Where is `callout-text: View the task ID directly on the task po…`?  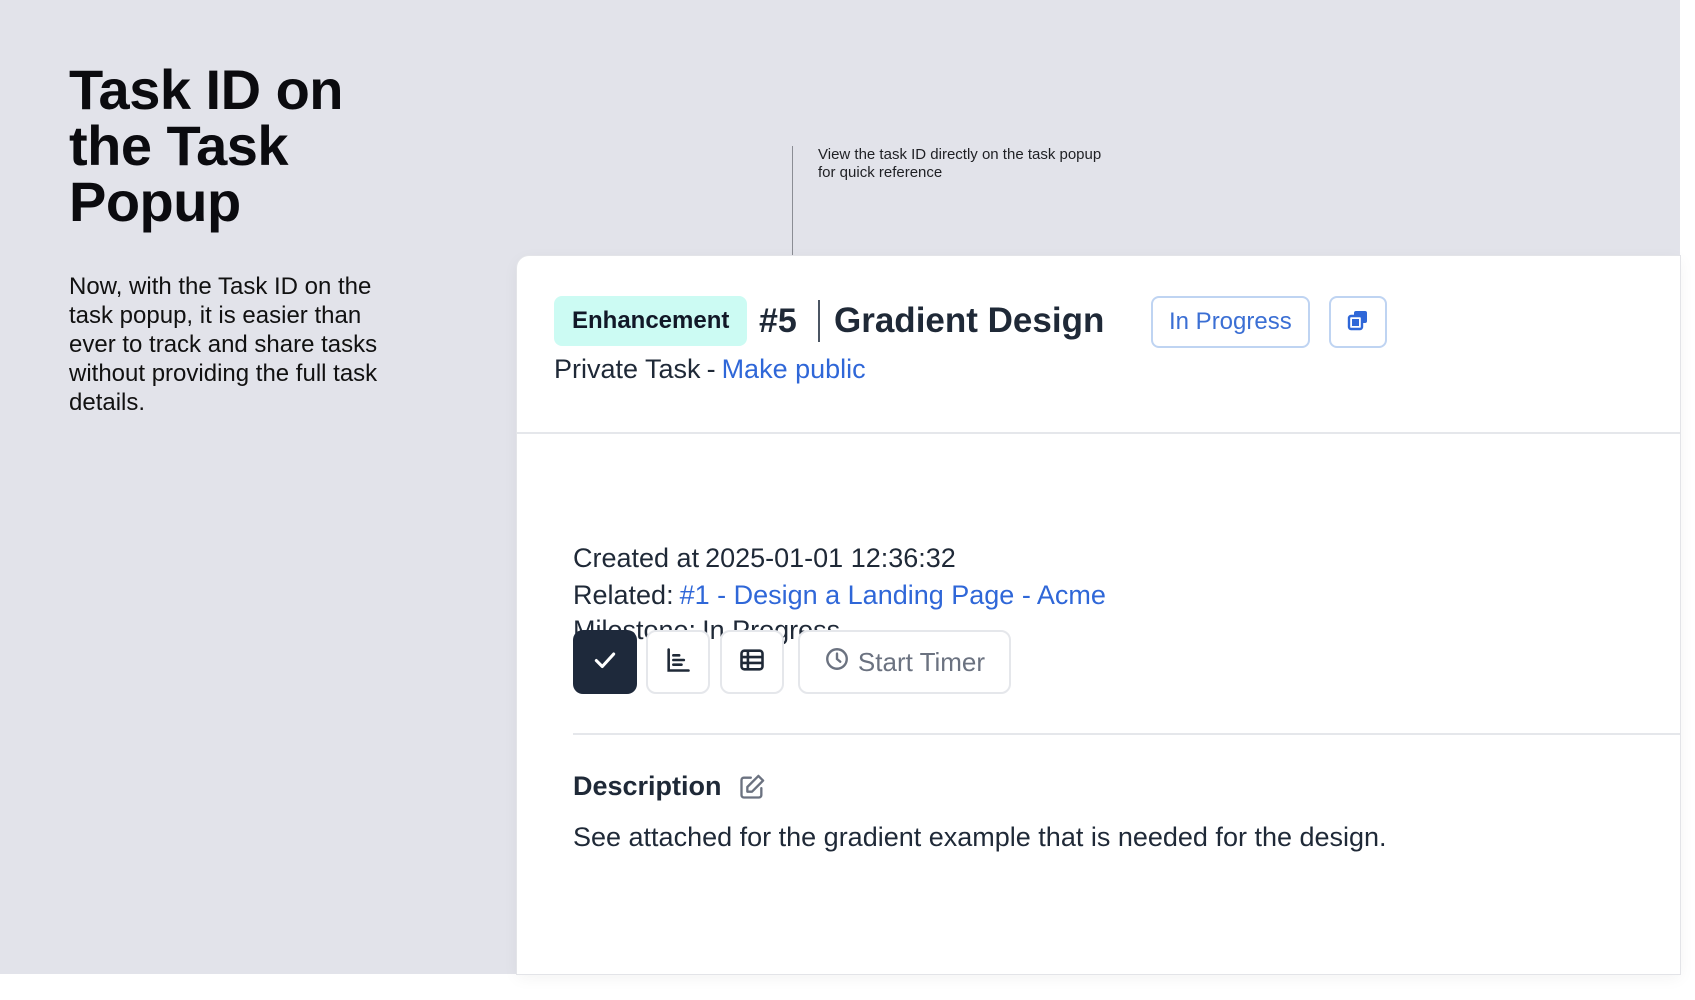
callout-text: View the task ID directly on the task po… is located at coordinates (960, 163).